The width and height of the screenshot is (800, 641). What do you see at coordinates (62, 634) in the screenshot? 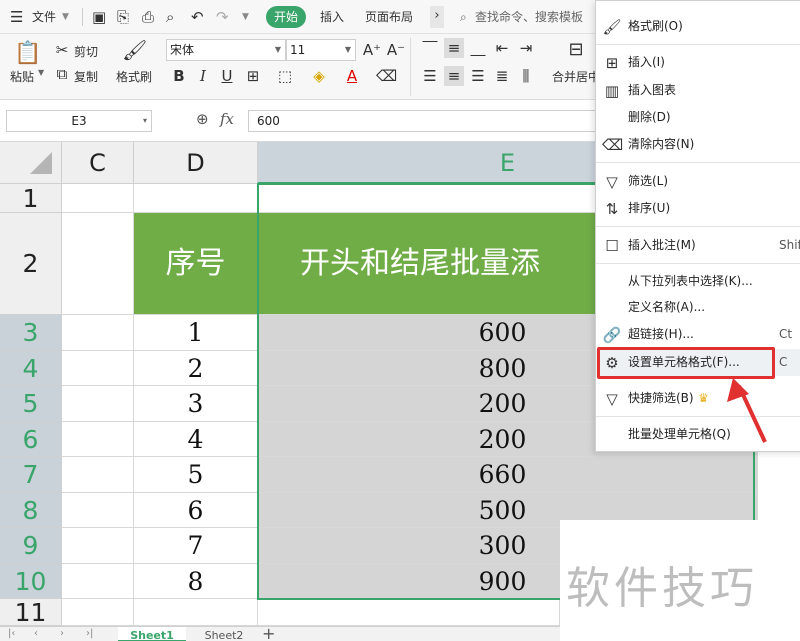
I see `next-sheet-icon: ›` at bounding box center [62, 634].